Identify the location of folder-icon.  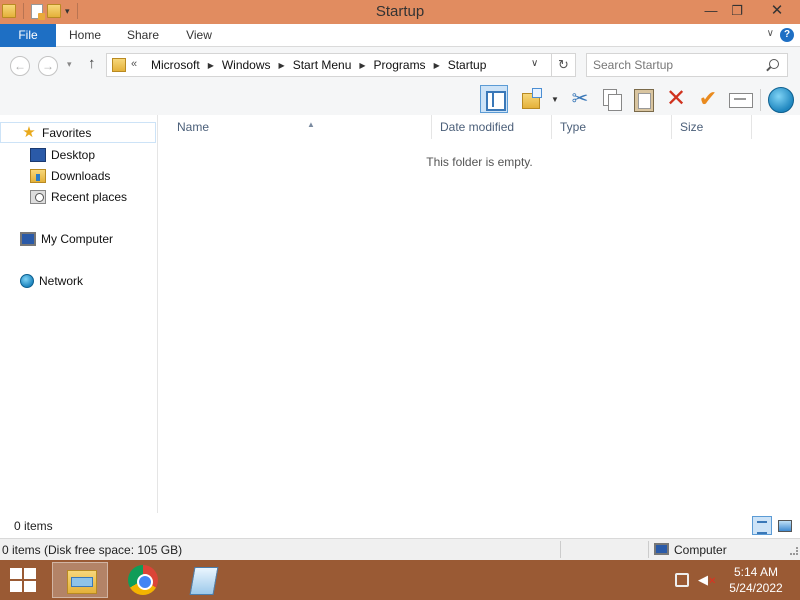
(119, 65).